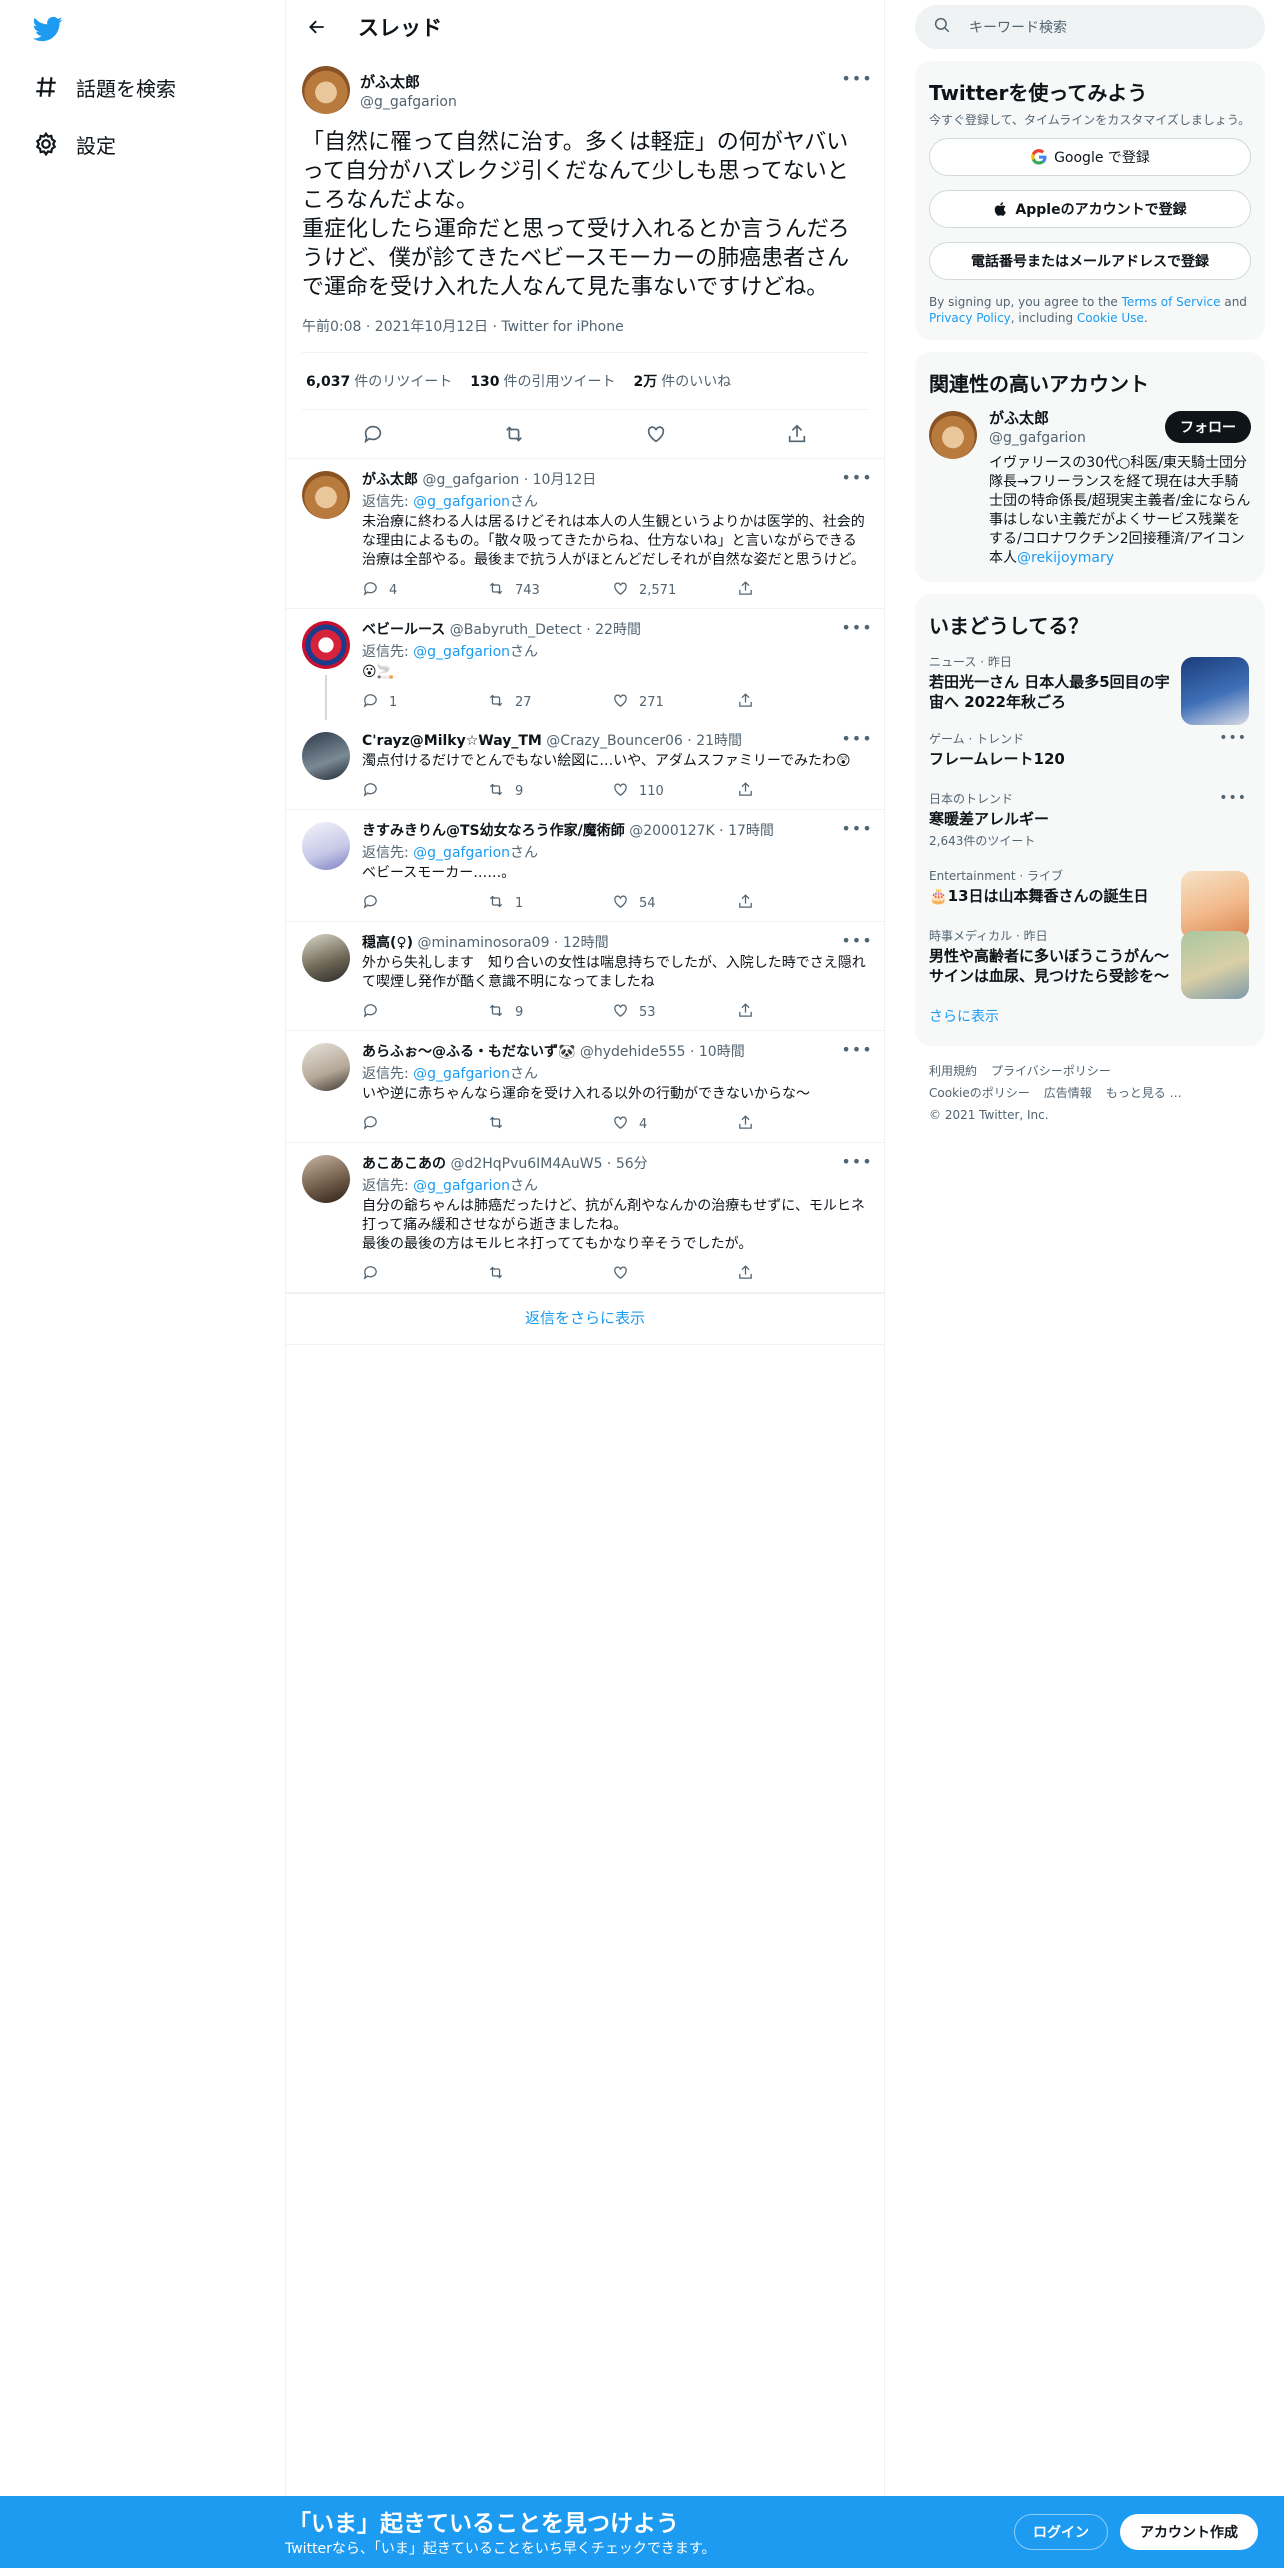 This screenshot has height=2568, width=1284. I want to click on retweet-button: 27, so click(549, 702).